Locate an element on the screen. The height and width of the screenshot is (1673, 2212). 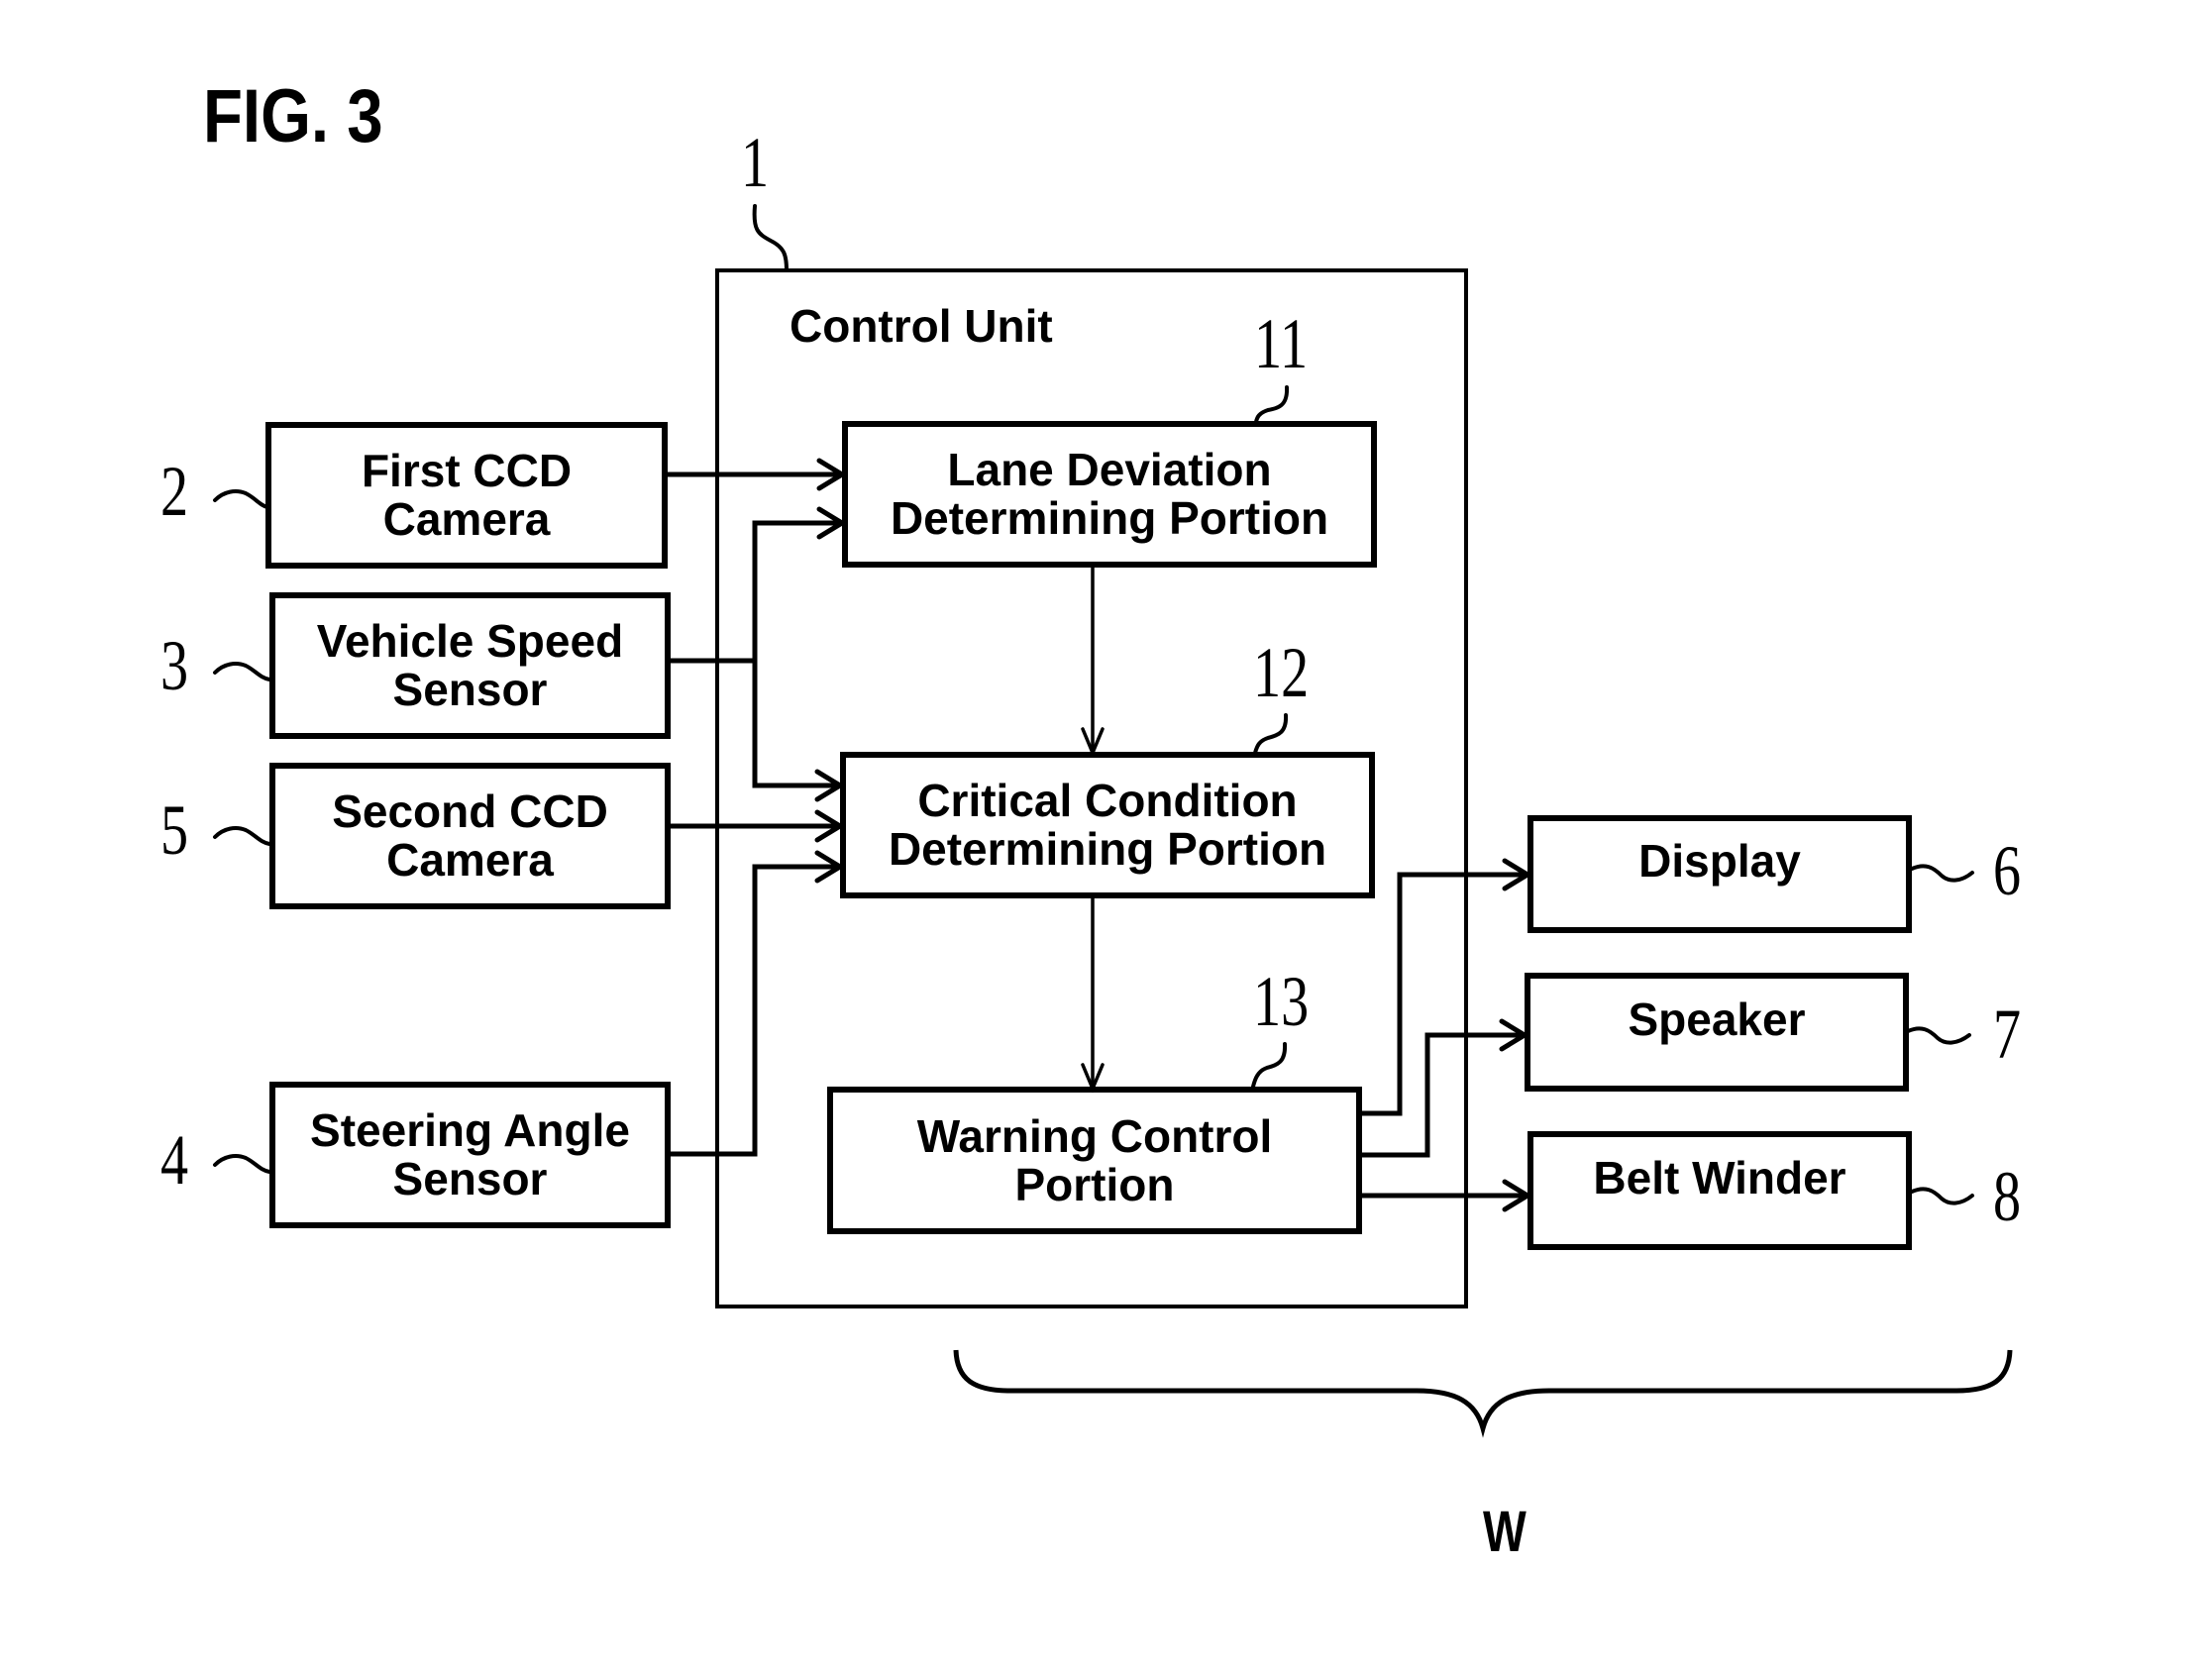
lane-deviation-determining-portion: Lane Deviation Determining Portion is located at coordinates (1109, 494).